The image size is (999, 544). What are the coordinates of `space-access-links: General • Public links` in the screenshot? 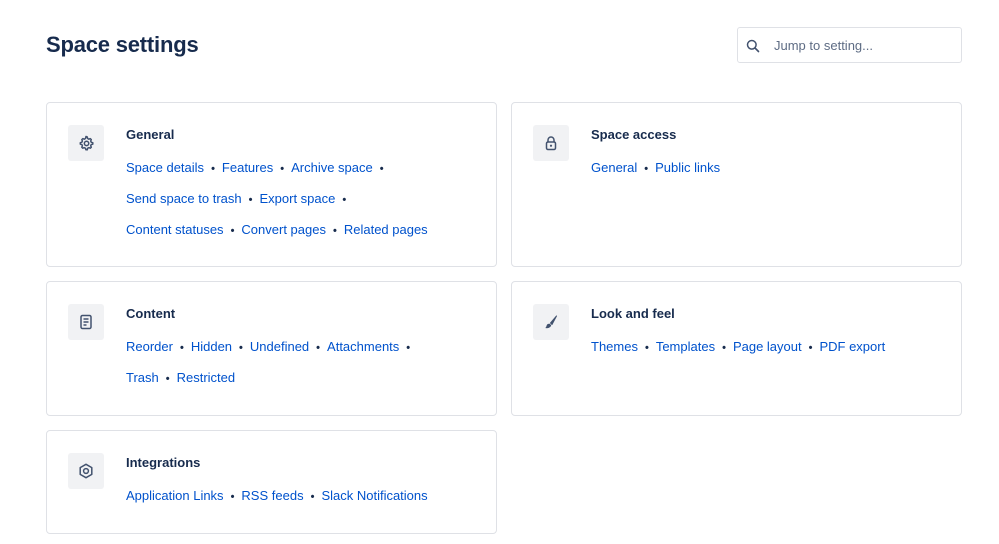 It's located at (756, 168).